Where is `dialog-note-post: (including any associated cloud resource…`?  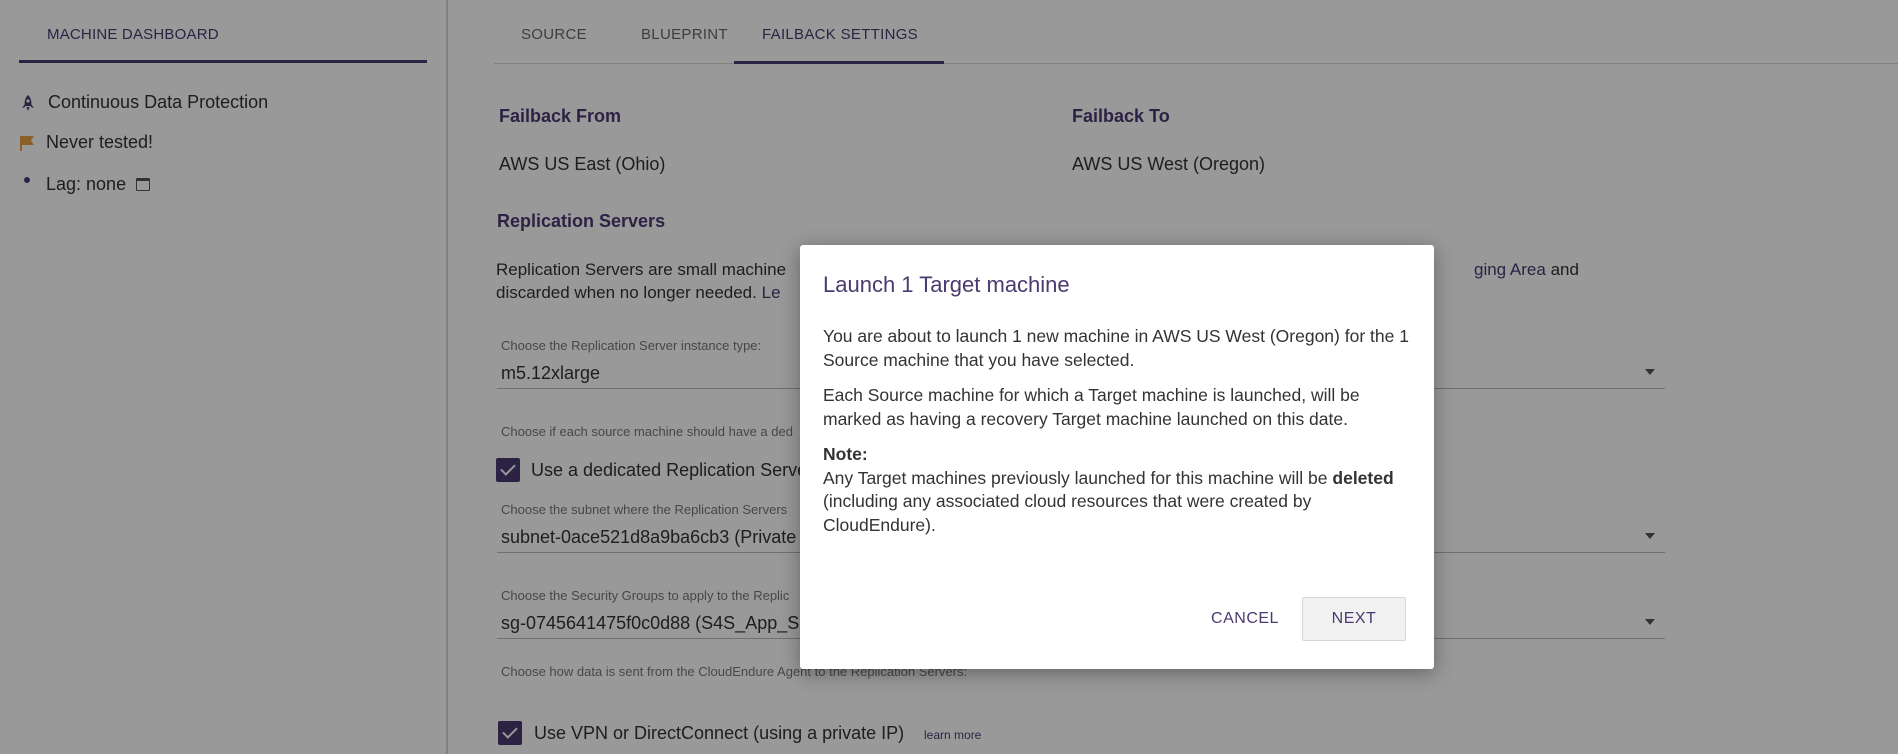 dialog-note-post: (including any associated cloud resource… is located at coordinates (1067, 513).